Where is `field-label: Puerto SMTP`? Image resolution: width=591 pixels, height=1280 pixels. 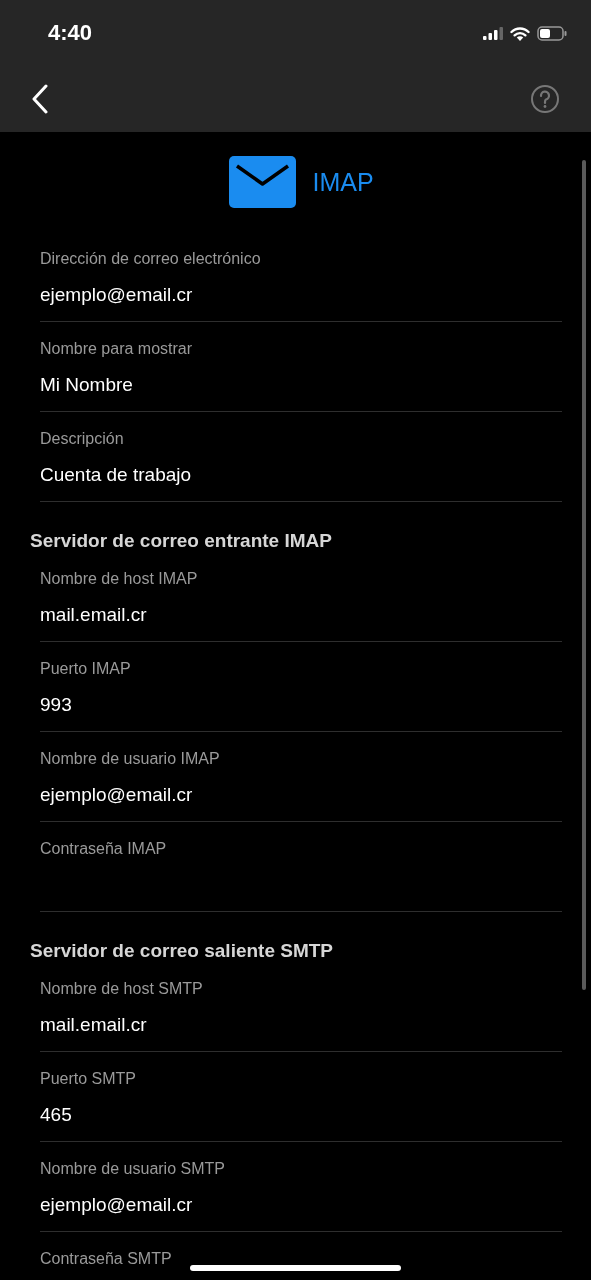 field-label: Puerto SMTP is located at coordinates (88, 1079).